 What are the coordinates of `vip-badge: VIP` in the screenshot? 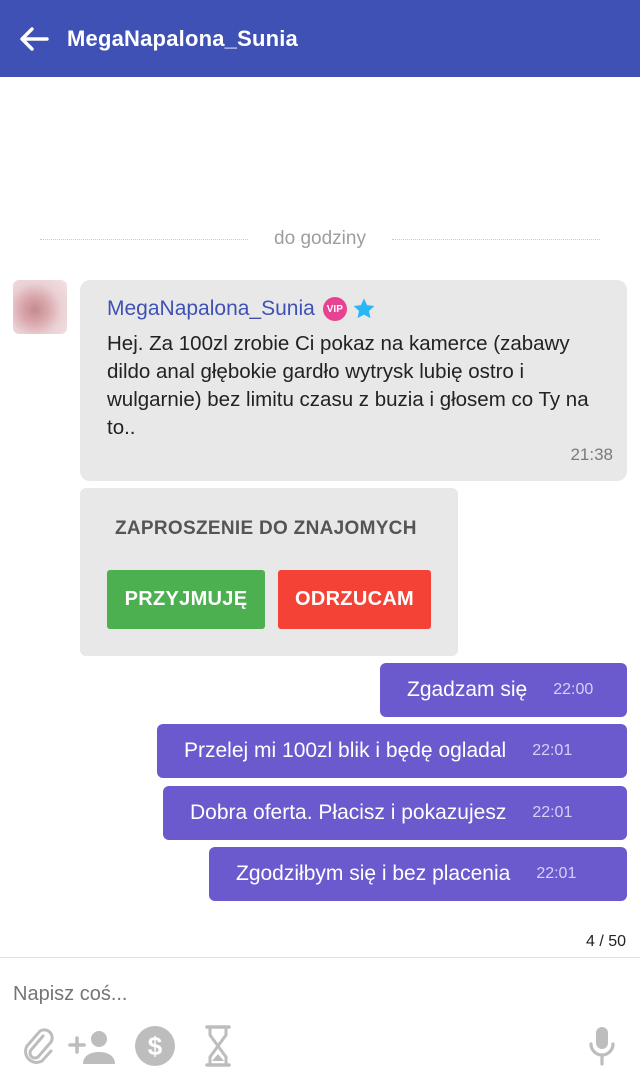 It's located at (334, 309).